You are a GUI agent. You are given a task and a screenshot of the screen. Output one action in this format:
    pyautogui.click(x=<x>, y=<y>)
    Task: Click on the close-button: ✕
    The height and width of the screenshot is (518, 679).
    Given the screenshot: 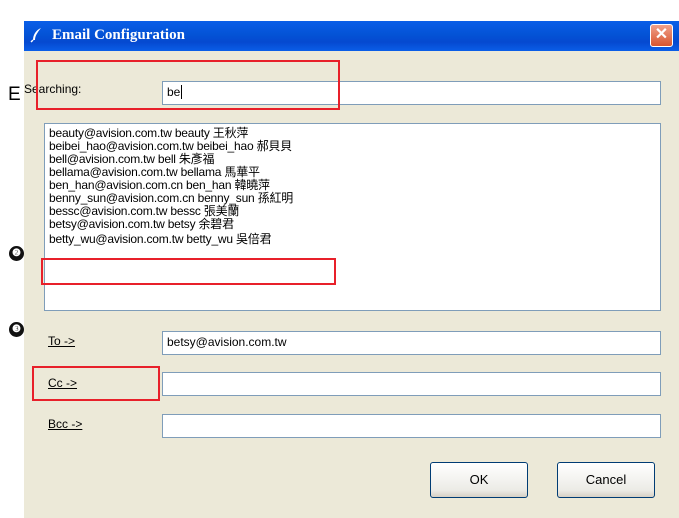 What is the action you would take?
    pyautogui.click(x=661, y=35)
    